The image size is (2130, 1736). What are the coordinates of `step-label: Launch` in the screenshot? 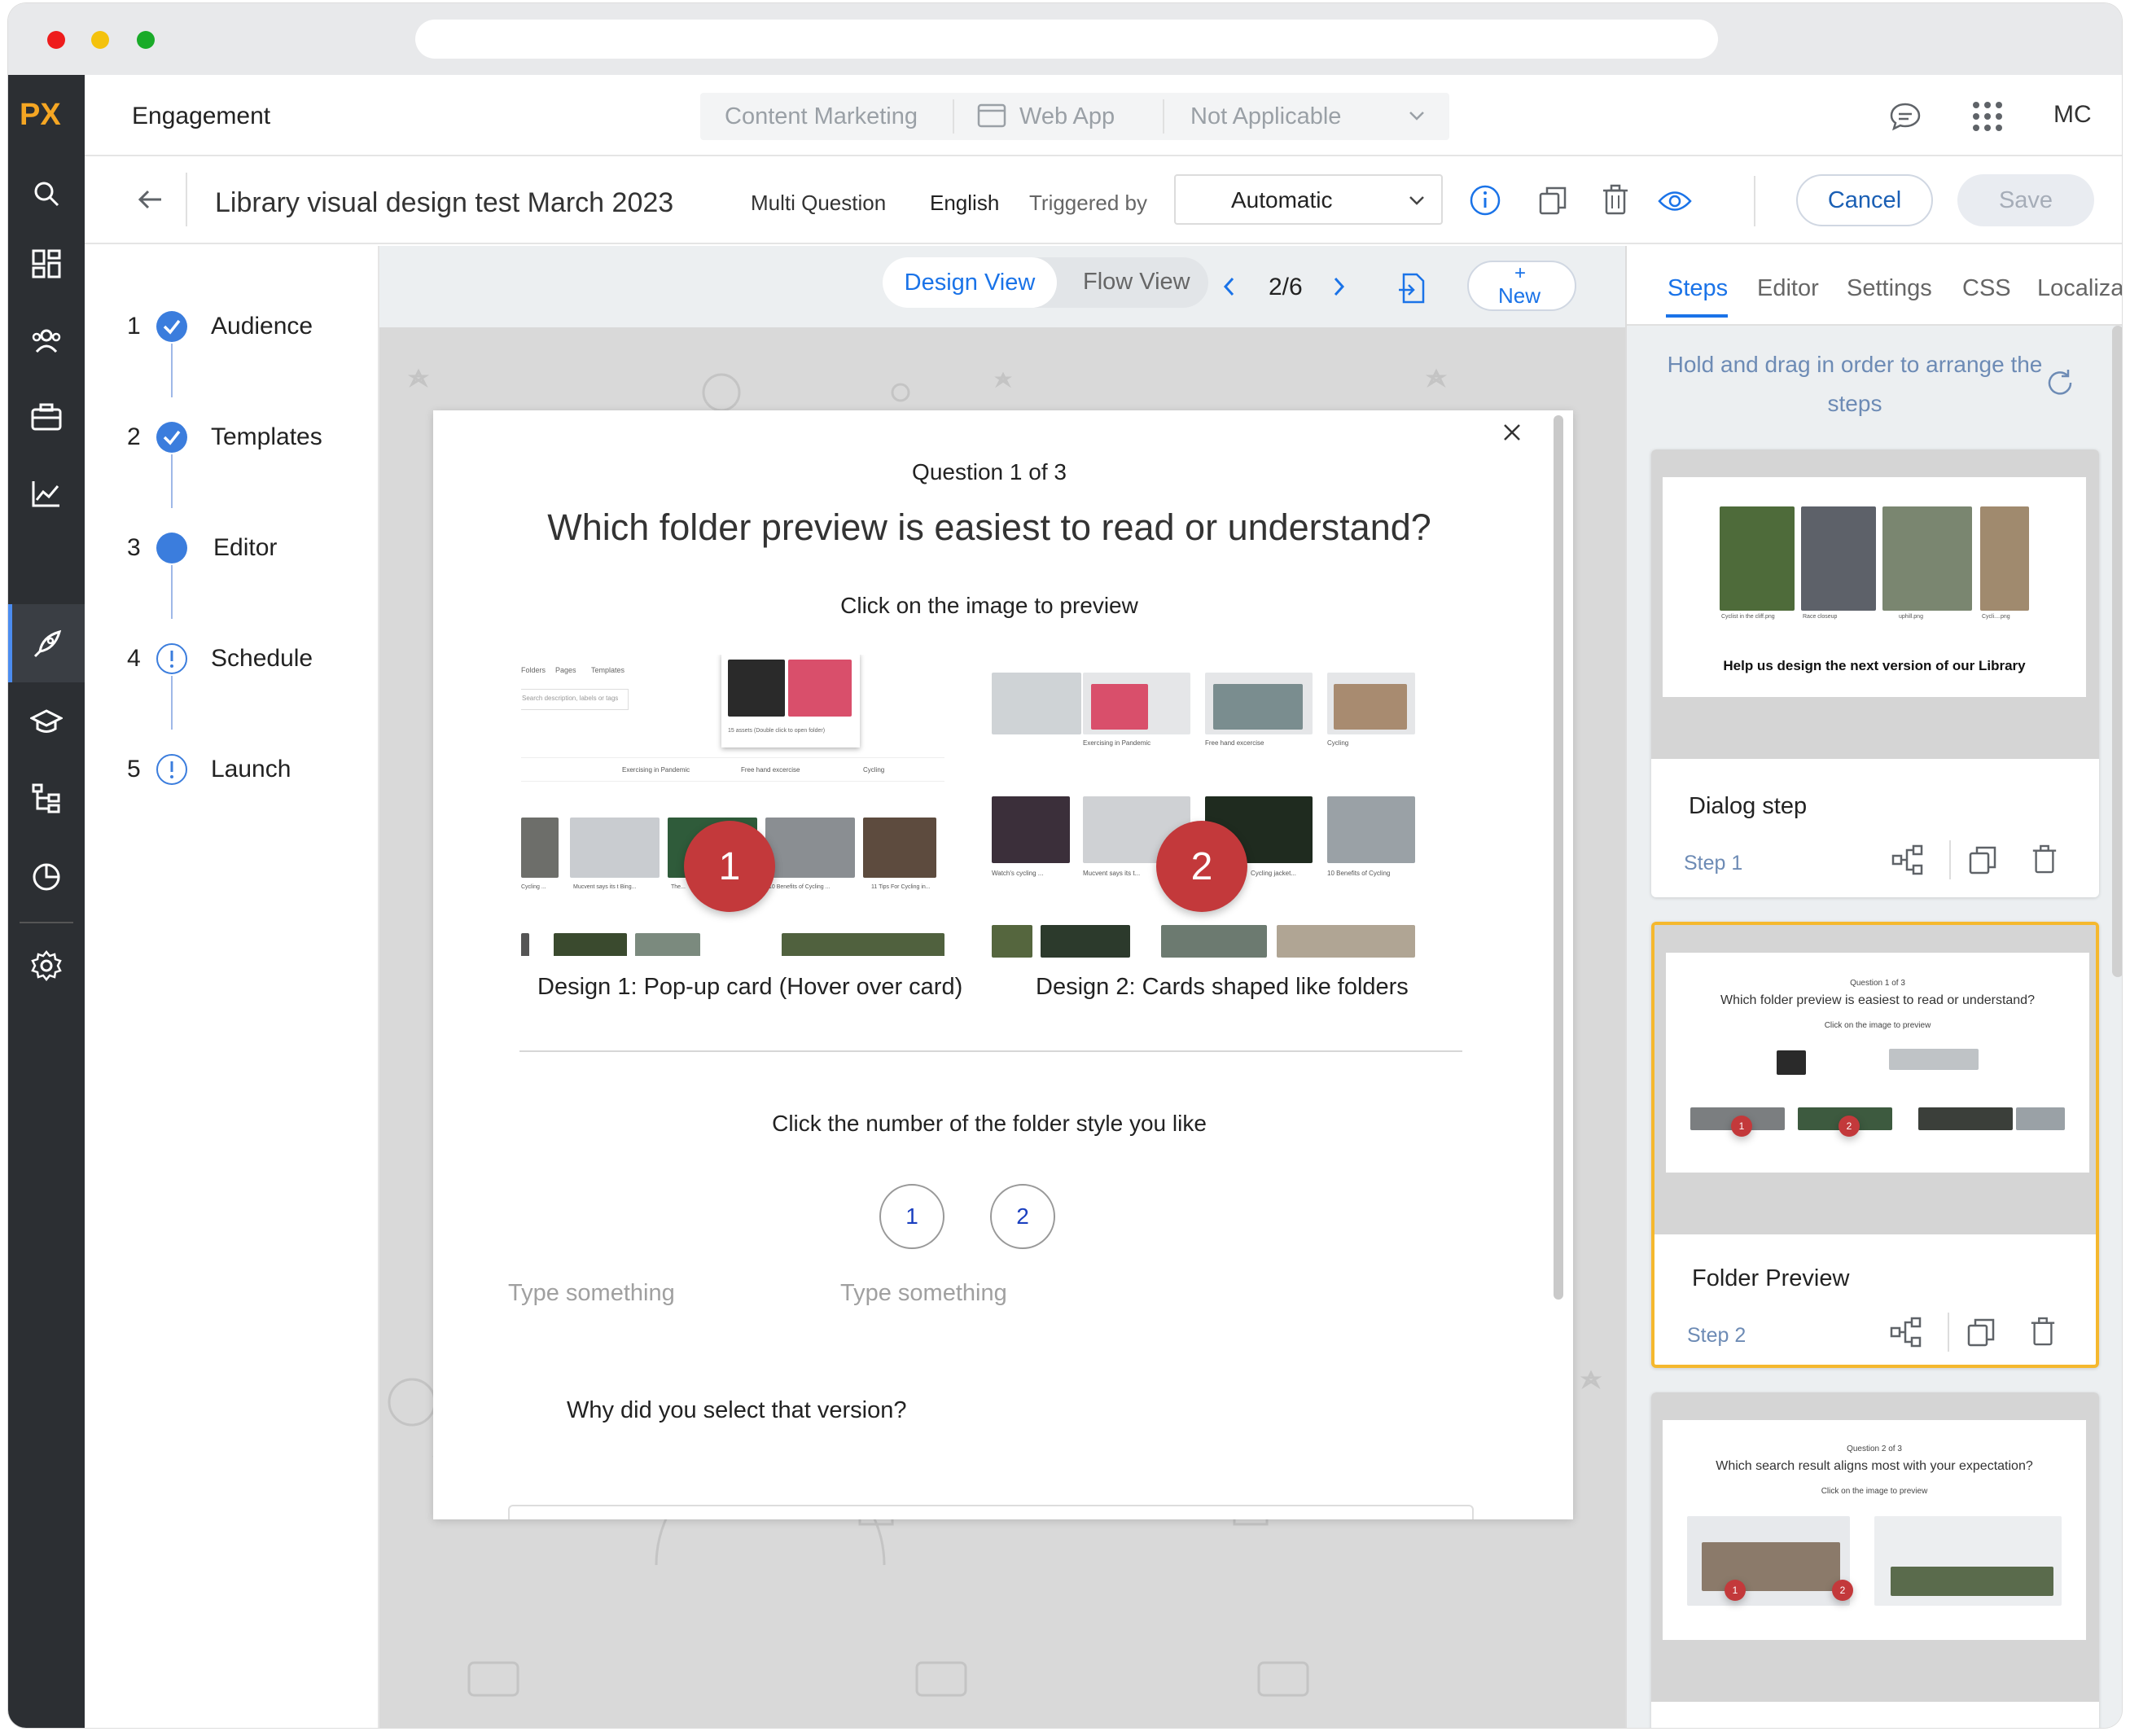 It's located at (251, 769).